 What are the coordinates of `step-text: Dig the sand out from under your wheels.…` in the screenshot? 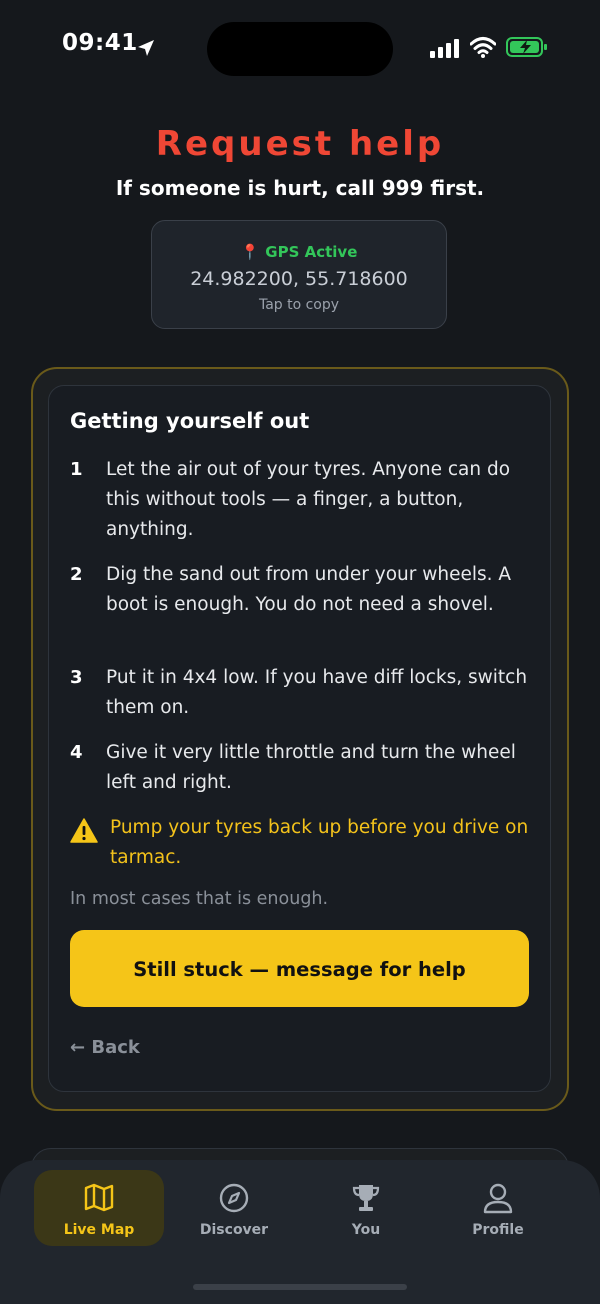 It's located at (309, 589).